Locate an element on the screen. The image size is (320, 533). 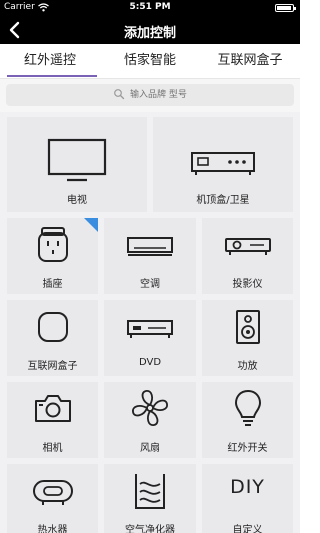
search-bar is located at coordinates (150, 95).